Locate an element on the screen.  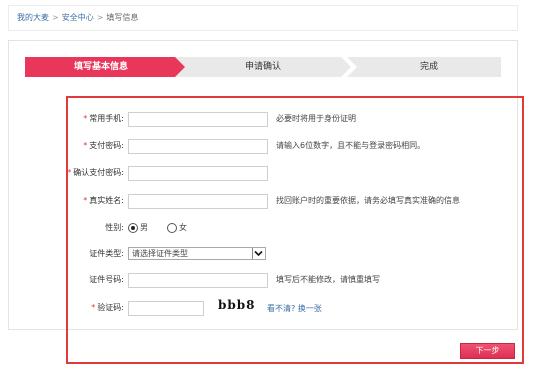
phone-hint: 必要时将用于身份证明 is located at coordinates (316, 118).